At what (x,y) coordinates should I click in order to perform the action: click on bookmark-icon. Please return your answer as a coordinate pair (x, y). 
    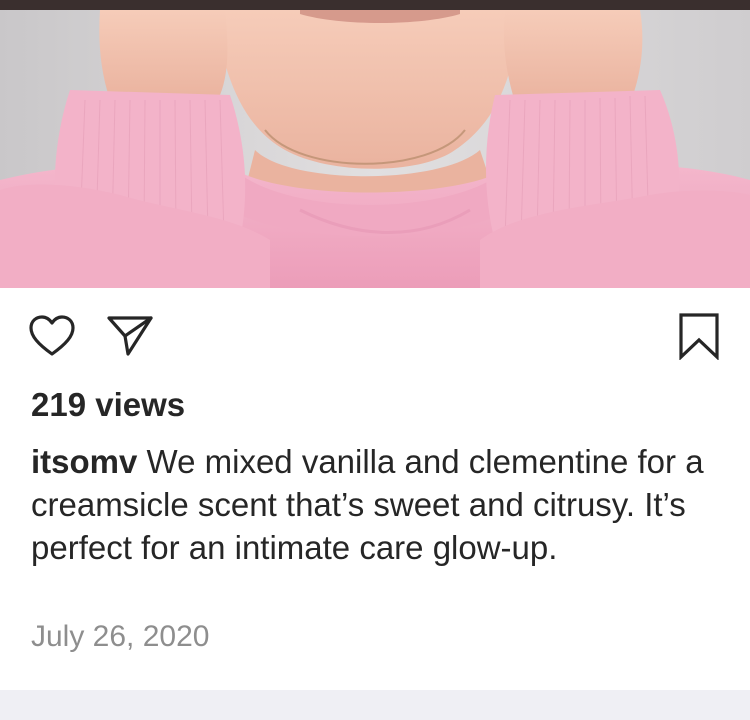
    Looking at the image, I should click on (699, 336).